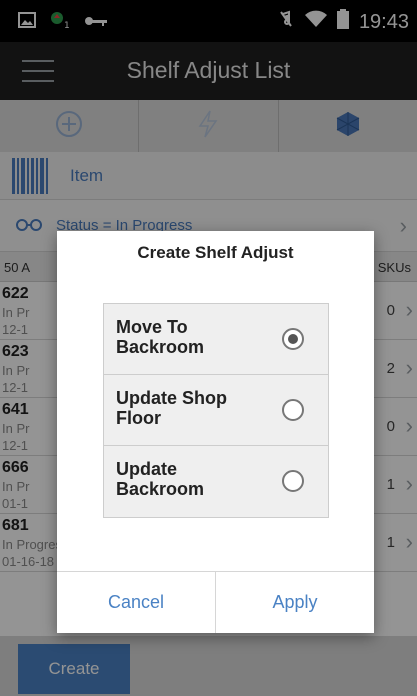 The width and height of the screenshot is (417, 696). I want to click on dialog-title: Create Shelf Adjust, so click(215, 252).